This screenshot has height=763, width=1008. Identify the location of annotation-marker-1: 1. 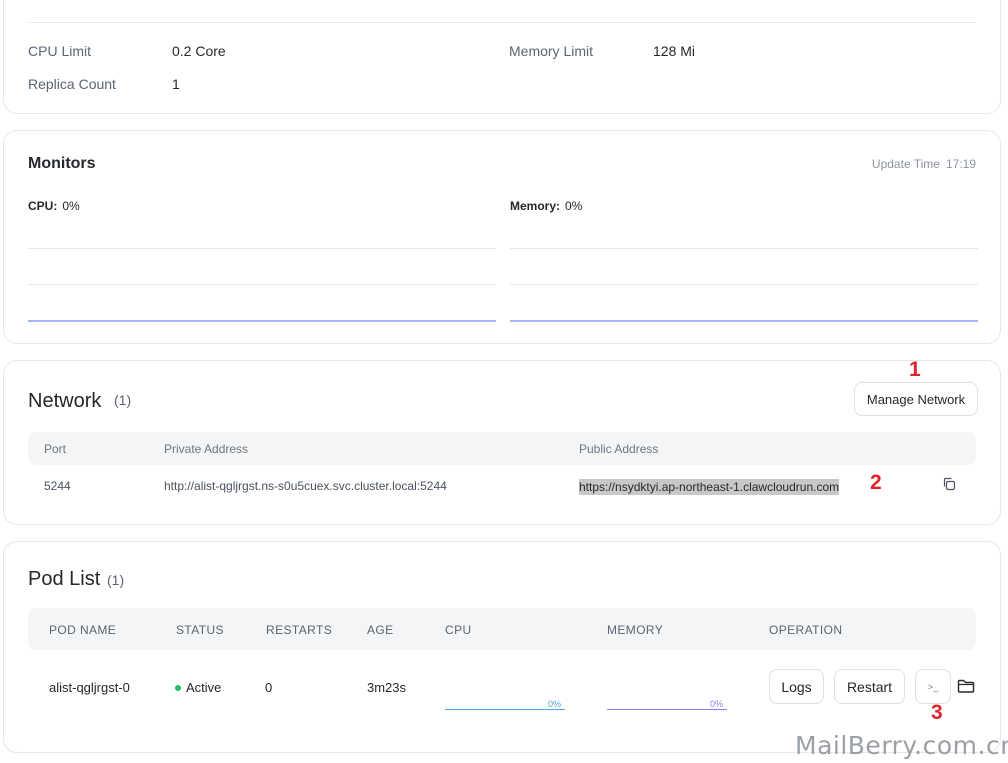
(915, 369).